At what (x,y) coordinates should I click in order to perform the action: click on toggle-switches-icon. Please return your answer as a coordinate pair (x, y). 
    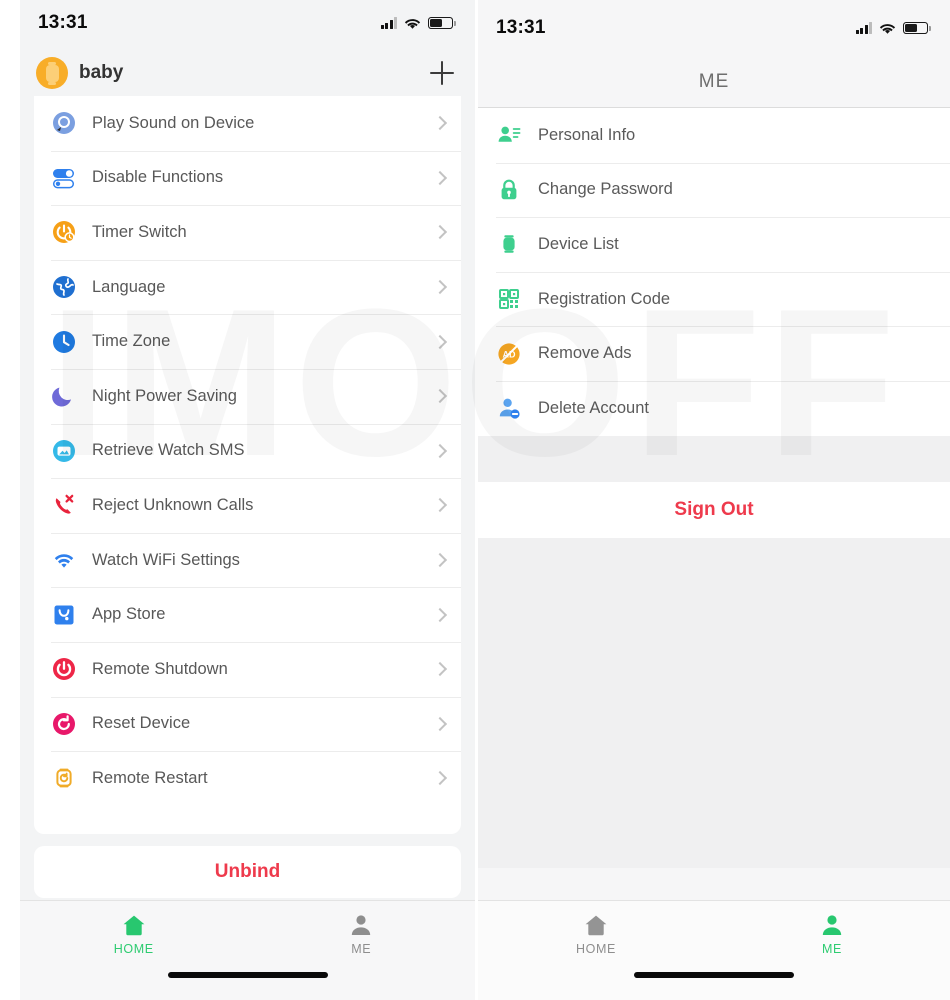
    Looking at the image, I should click on (64, 178).